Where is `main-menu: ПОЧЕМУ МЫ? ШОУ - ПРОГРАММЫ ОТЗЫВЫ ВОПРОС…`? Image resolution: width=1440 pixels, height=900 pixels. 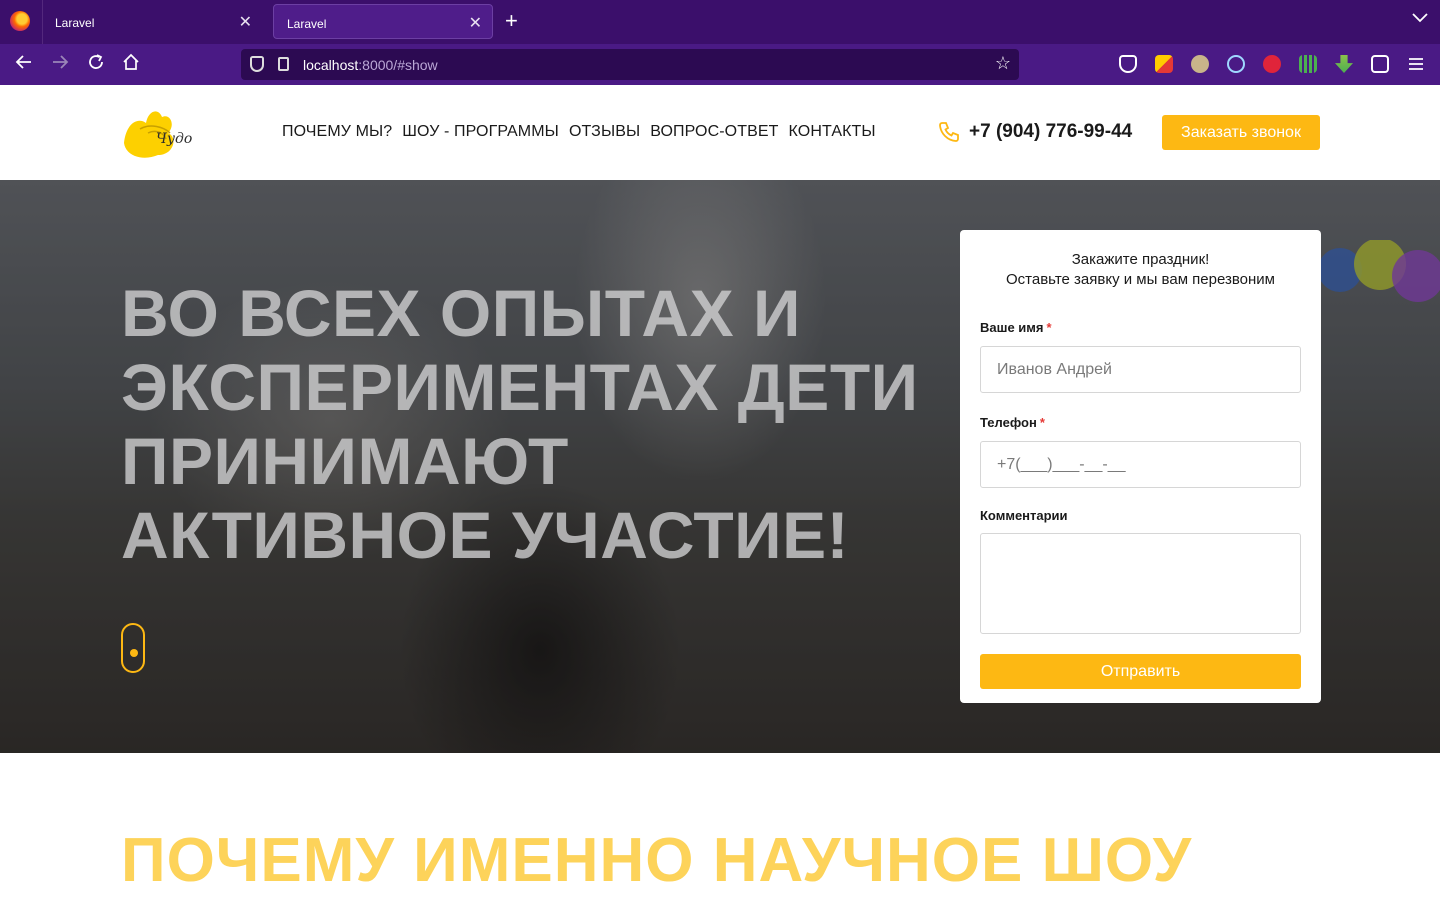 main-menu: ПОЧЕМУ МЫ? ШОУ - ПРОГРАММЫ ОТЗЫВЫ ВОПРОС… is located at coordinates (579, 132).